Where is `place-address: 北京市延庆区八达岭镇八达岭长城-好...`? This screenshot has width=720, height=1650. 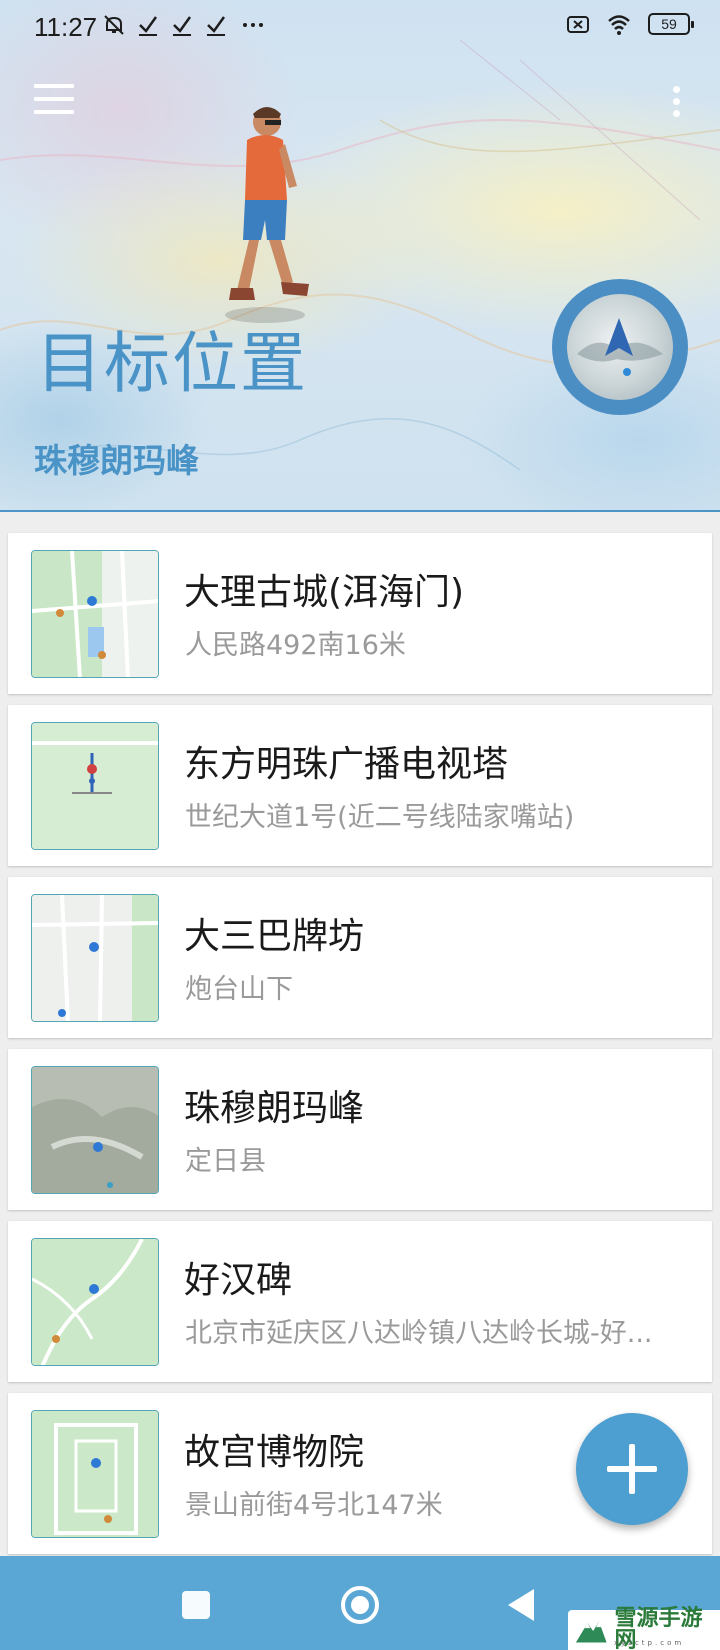 place-address: 北京市延庆区八达岭镇八达岭长城-好... is located at coordinates (419, 1333).